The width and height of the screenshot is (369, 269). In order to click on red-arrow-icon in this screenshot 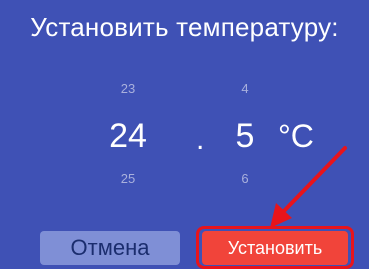, I will do `click(308, 187)`.